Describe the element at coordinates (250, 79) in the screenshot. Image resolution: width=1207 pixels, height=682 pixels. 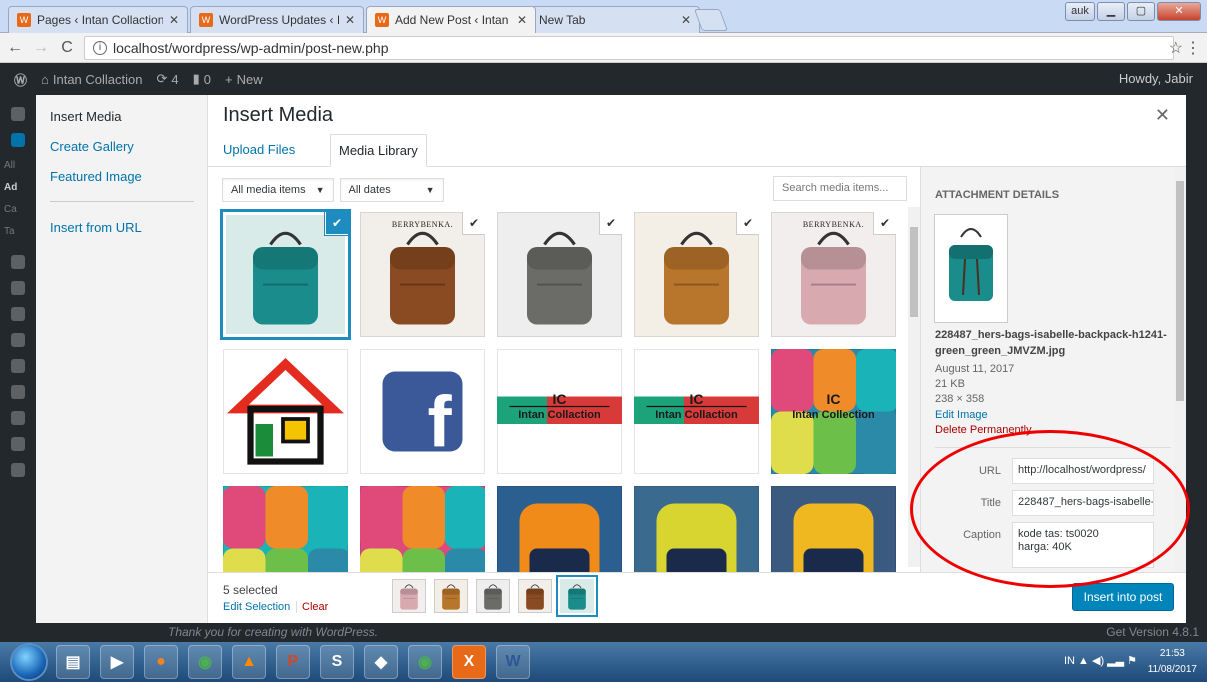
I see `new-content-link: New` at that location.